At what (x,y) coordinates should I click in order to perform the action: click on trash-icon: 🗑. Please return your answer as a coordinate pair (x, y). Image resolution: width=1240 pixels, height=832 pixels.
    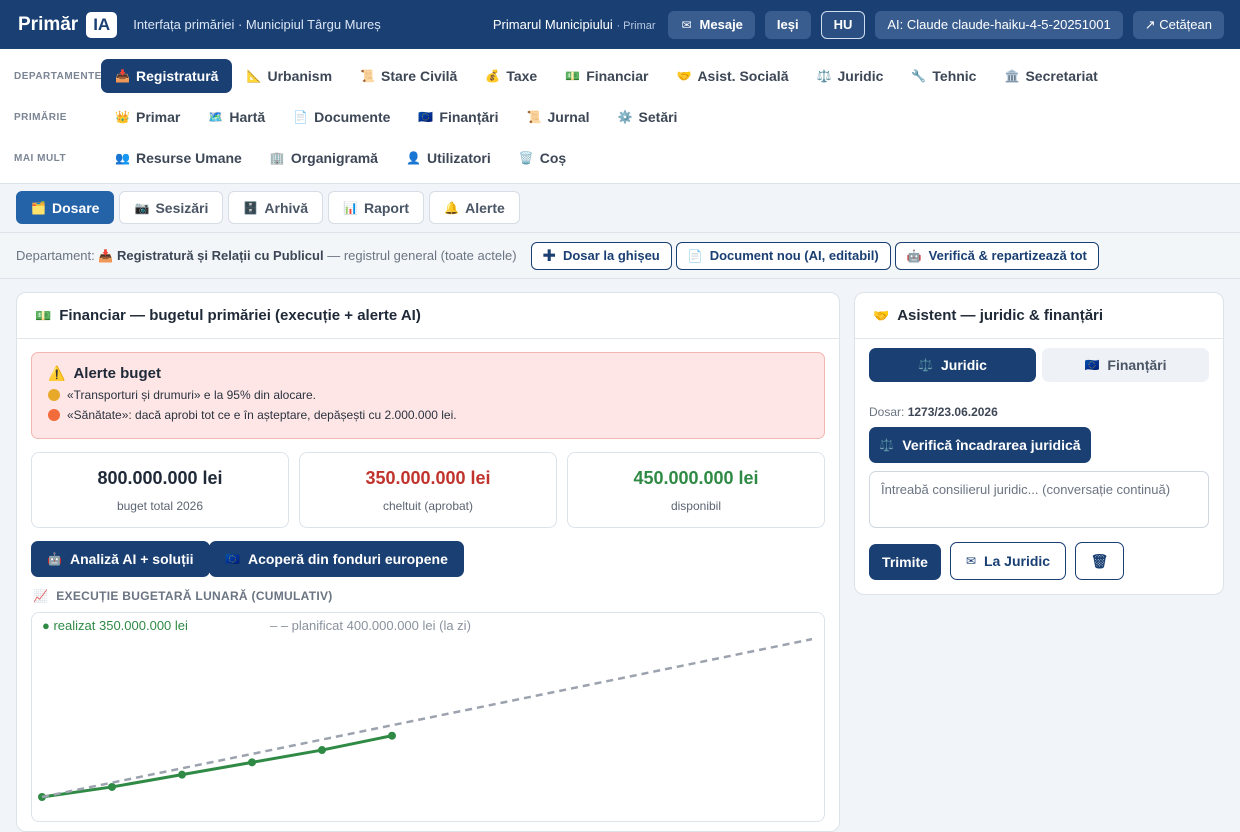
    Looking at the image, I should click on (1099, 560).